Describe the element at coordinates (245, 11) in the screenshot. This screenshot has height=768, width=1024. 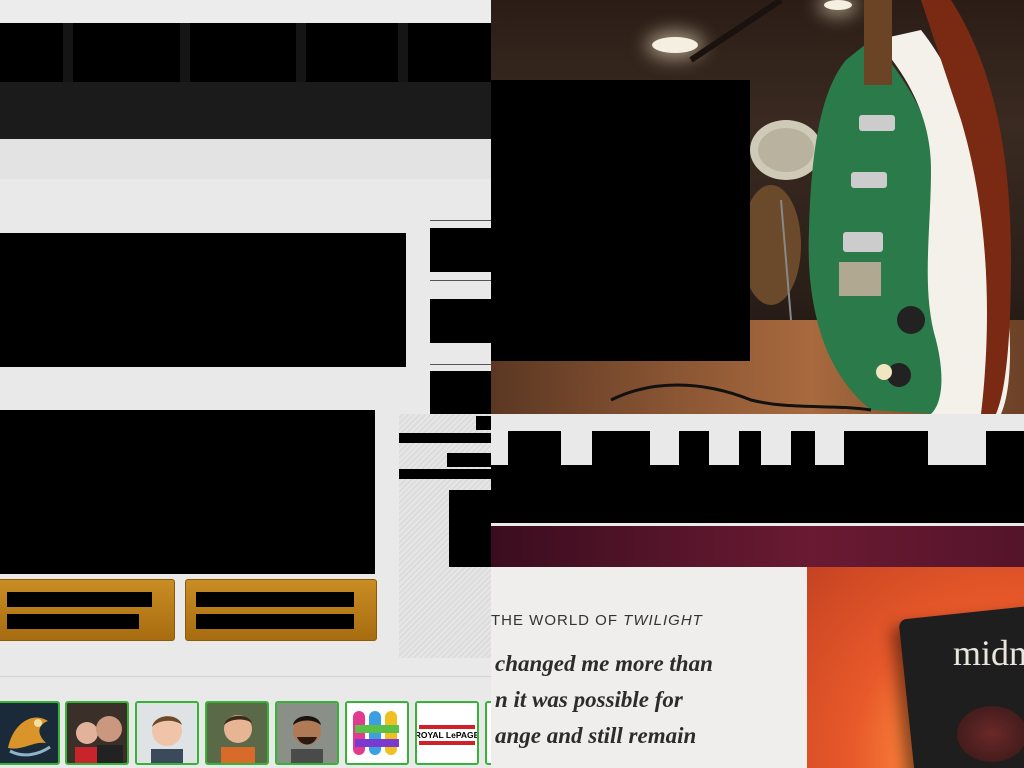
I see `top-strip` at that location.